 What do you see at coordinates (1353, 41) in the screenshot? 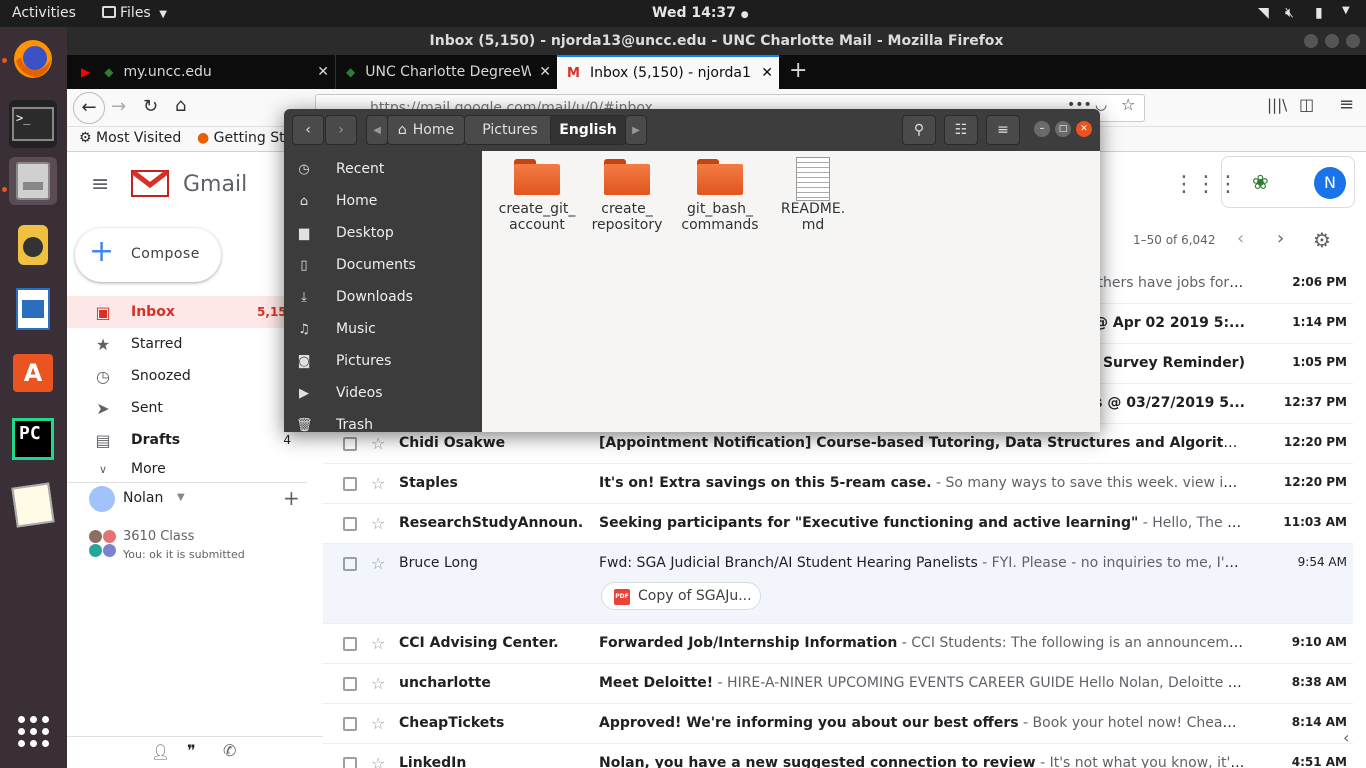
I see `close-icon` at bounding box center [1353, 41].